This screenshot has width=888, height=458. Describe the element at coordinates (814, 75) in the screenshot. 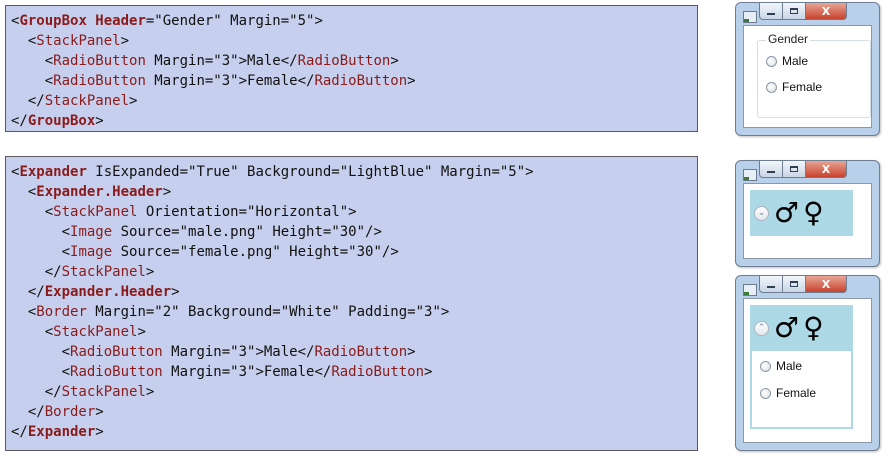

I see `gender-groupbox: Gender Male Female` at that location.